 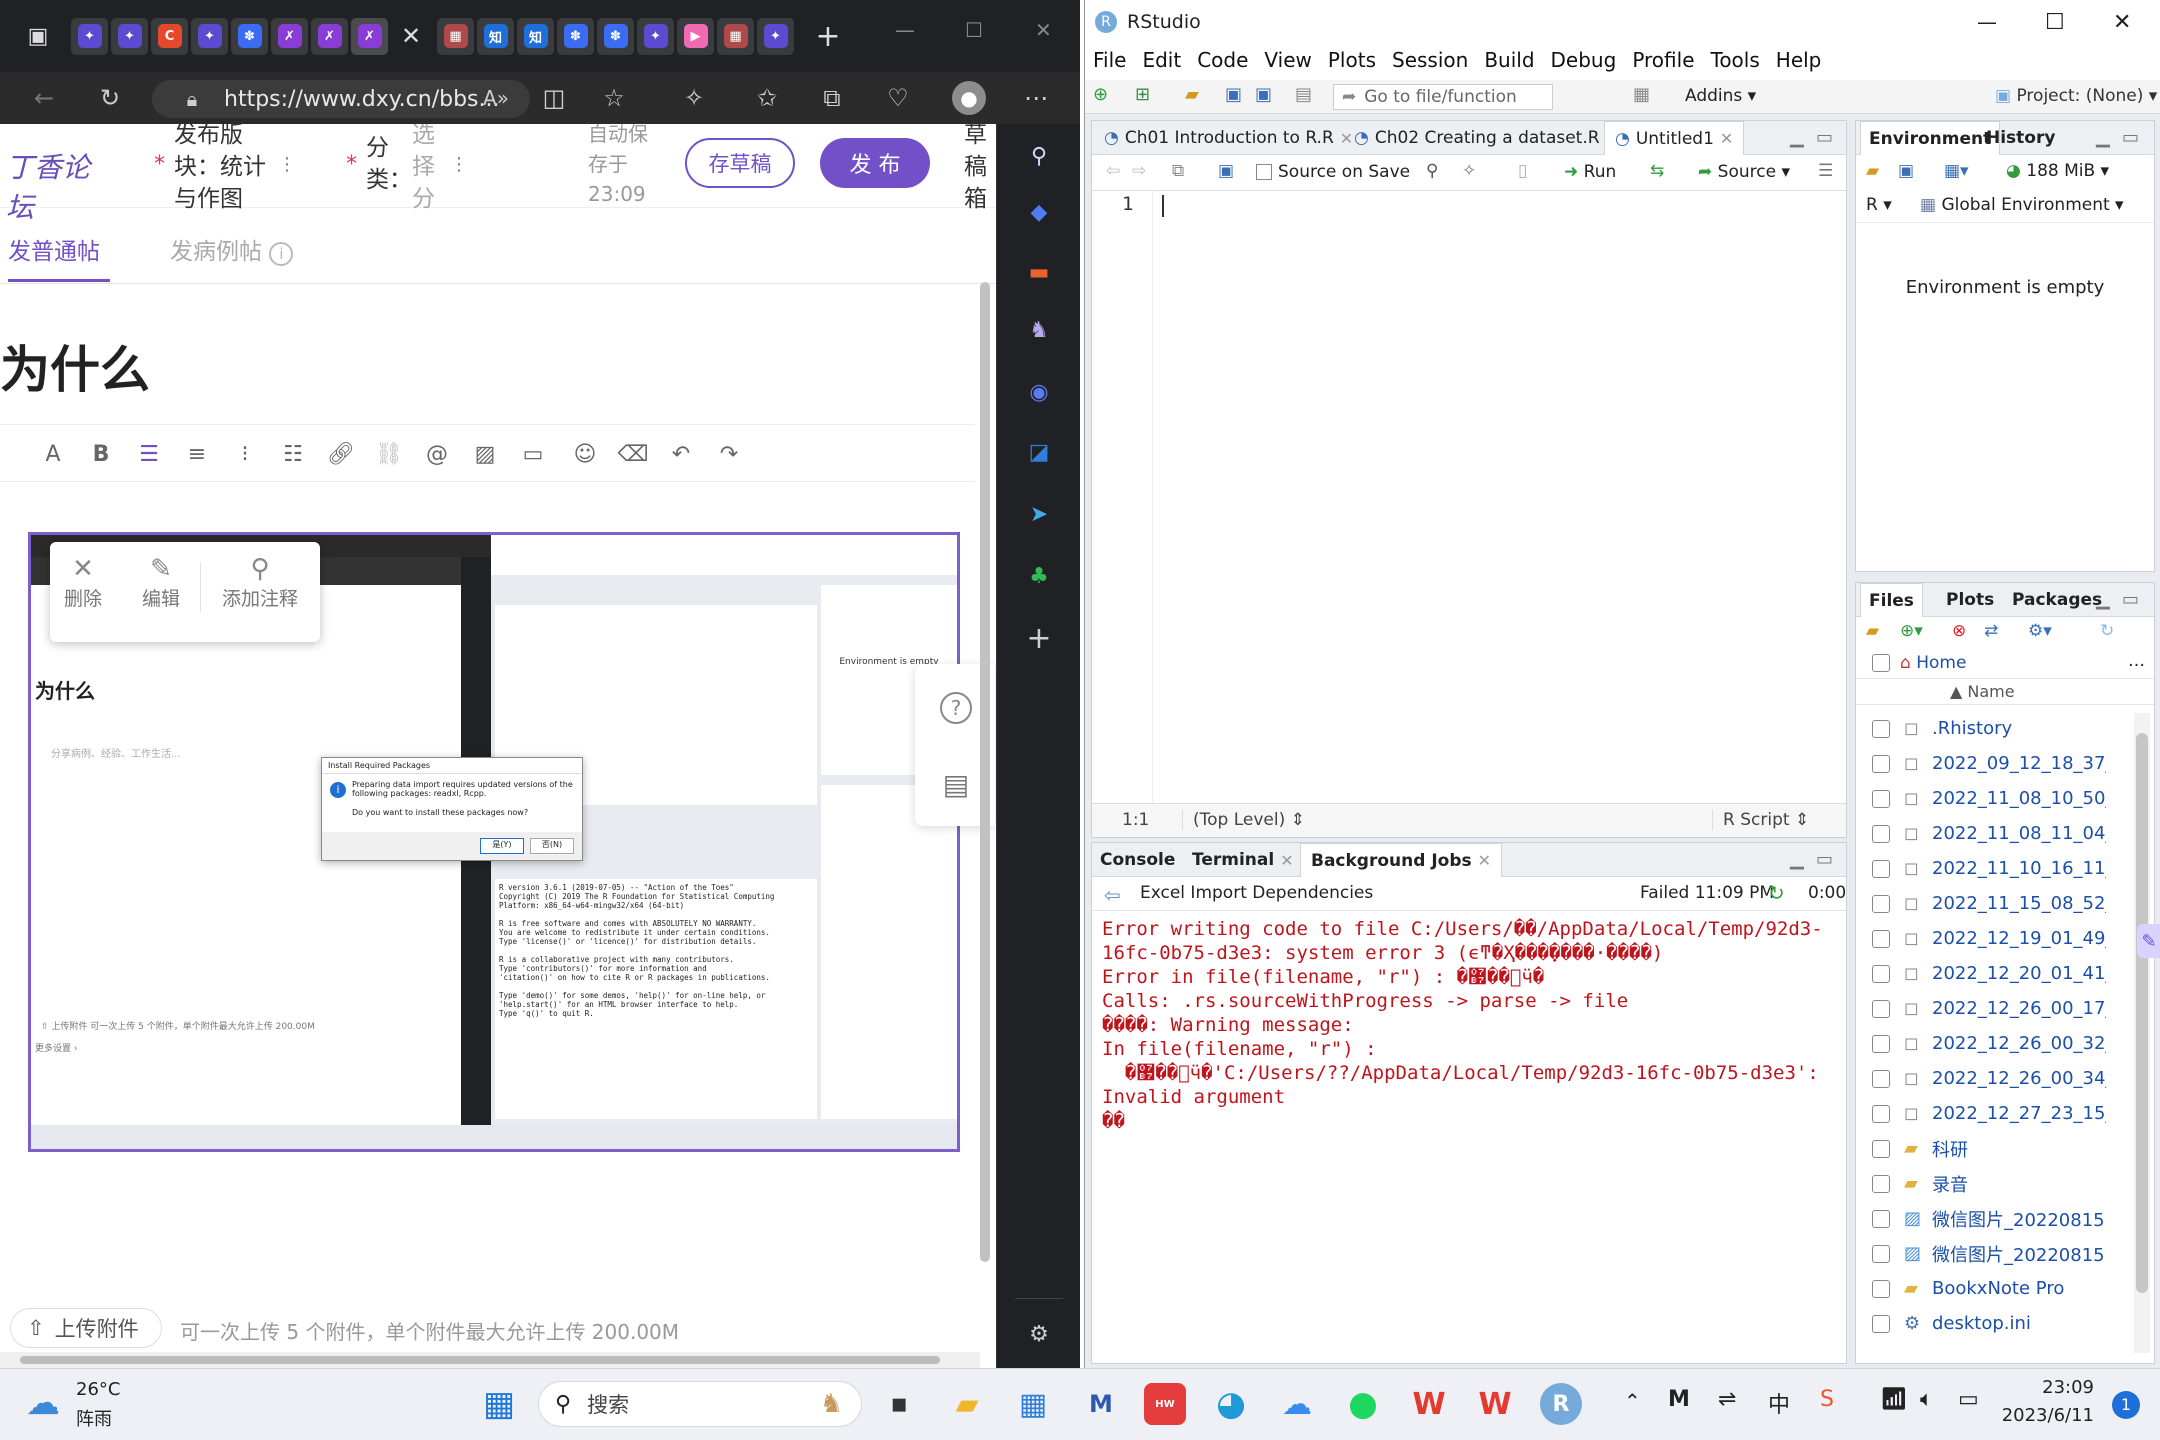 What do you see at coordinates (1401, 860) in the screenshot?
I see `tab-background-jobs: Background Jobs ✕` at bounding box center [1401, 860].